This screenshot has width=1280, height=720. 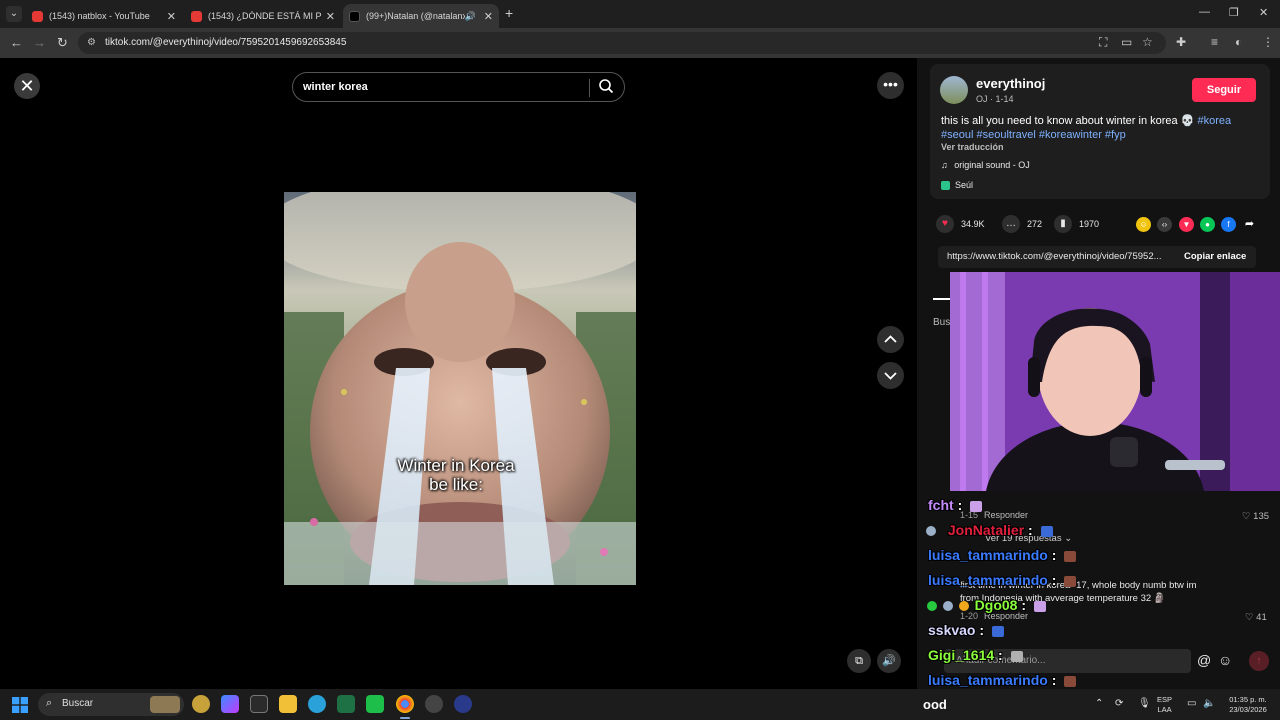 I want to click on forward-icon: →, so click(x=39, y=42).